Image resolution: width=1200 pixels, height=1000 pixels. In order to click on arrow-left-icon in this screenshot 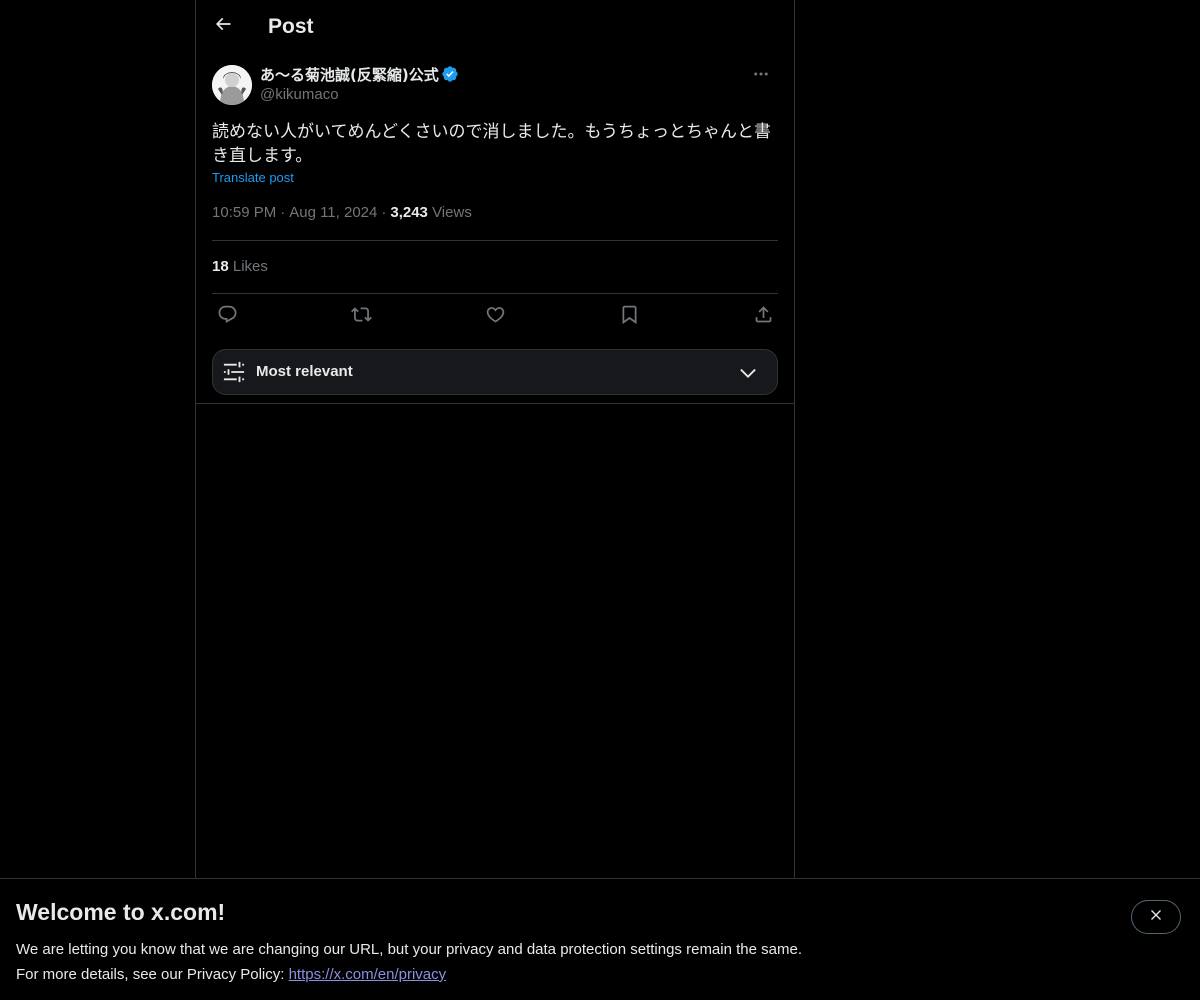, I will do `click(223, 26)`.